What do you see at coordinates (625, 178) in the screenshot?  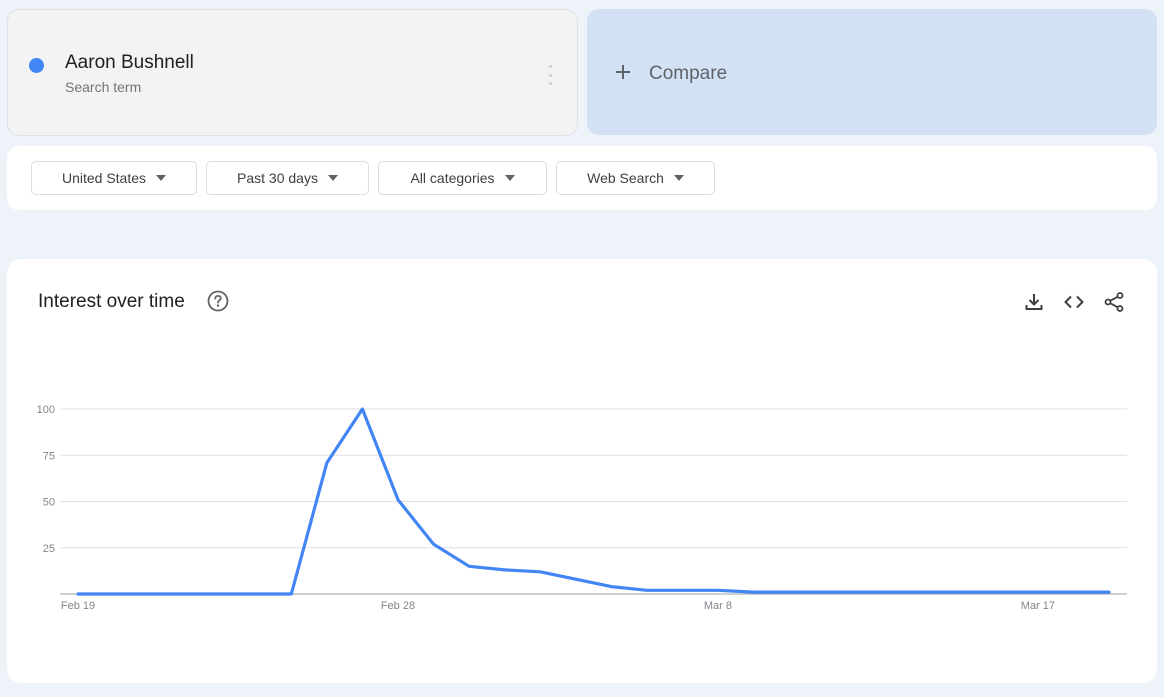 I see `property-filter-label: Web Search` at bounding box center [625, 178].